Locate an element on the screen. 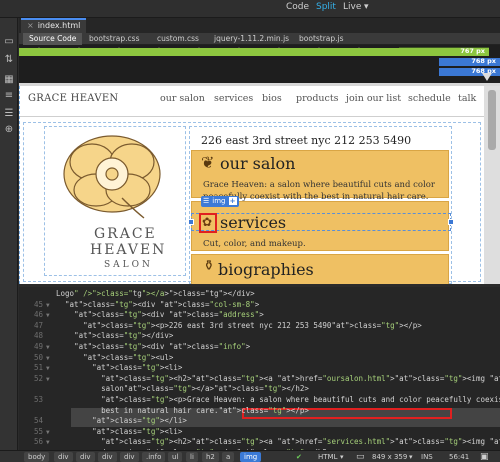 The height and width of the screenshot is (462, 500). grid-icon: ▦ is located at coordinates (9, 80).